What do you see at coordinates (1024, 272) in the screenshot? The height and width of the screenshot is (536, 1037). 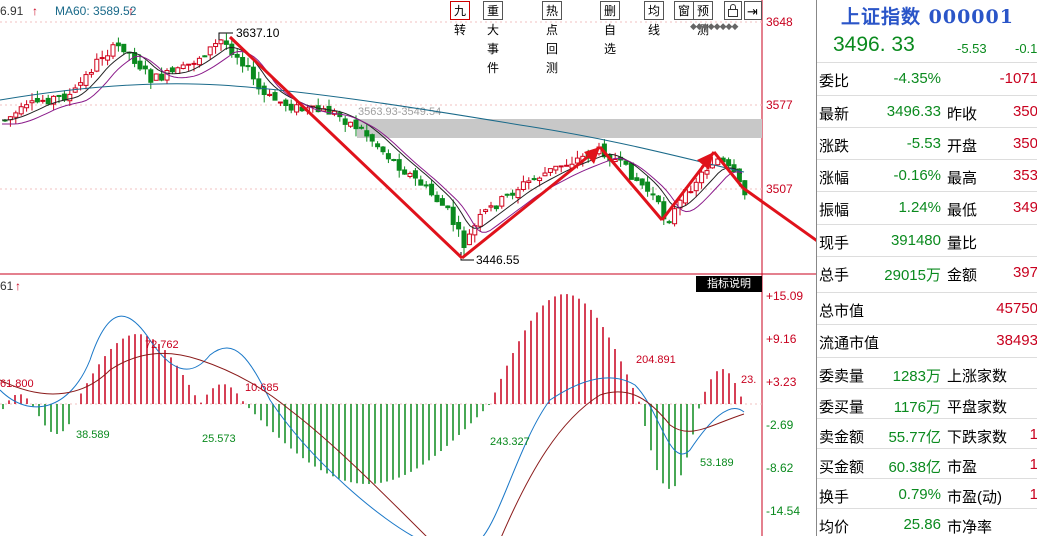 I see `quote-value: 397` at bounding box center [1024, 272].